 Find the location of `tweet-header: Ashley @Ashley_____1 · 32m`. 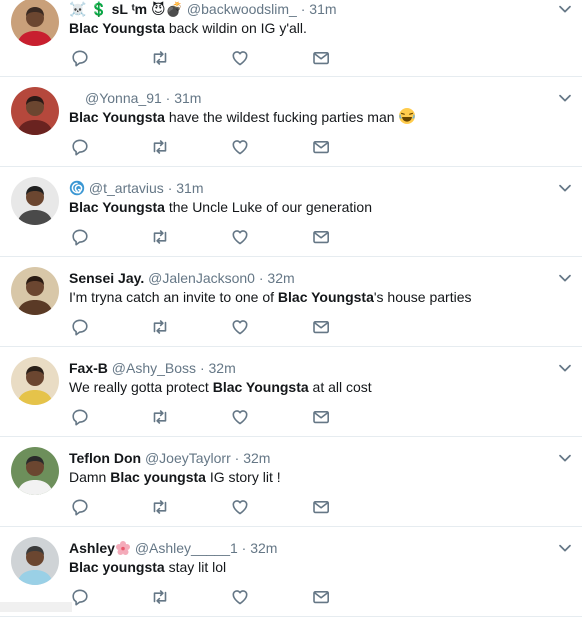

tweet-header: Ashley @Ashley_____1 · 32m is located at coordinates (305, 548).